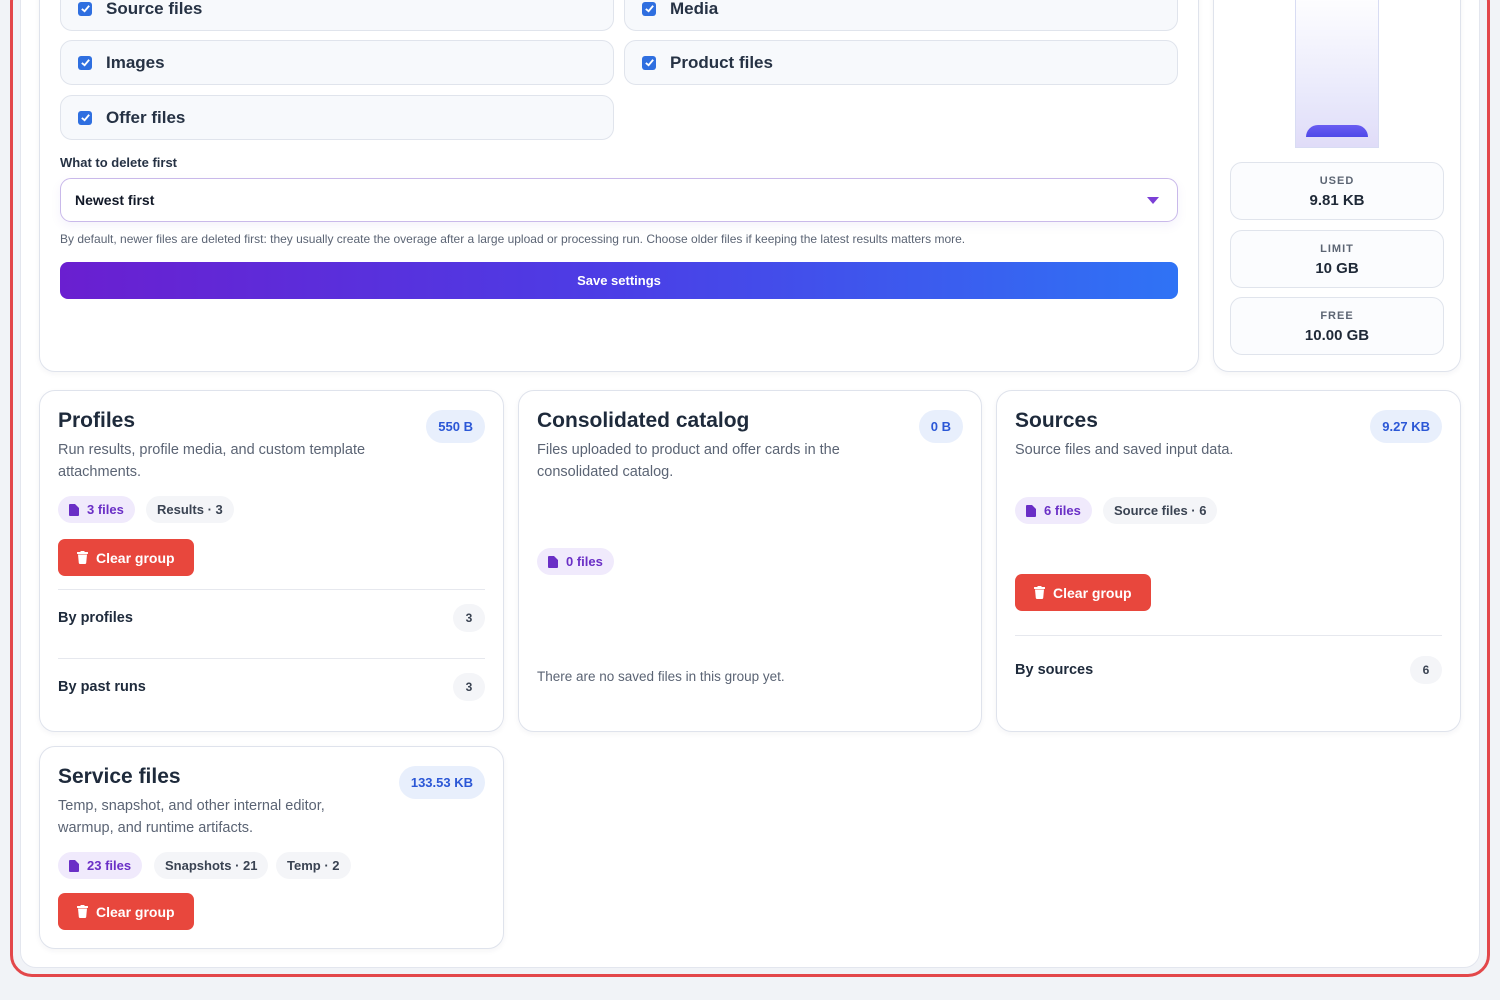 The height and width of the screenshot is (1000, 1500). What do you see at coordinates (1337, 268) in the screenshot?
I see `stat-limit-value: 10 GB` at bounding box center [1337, 268].